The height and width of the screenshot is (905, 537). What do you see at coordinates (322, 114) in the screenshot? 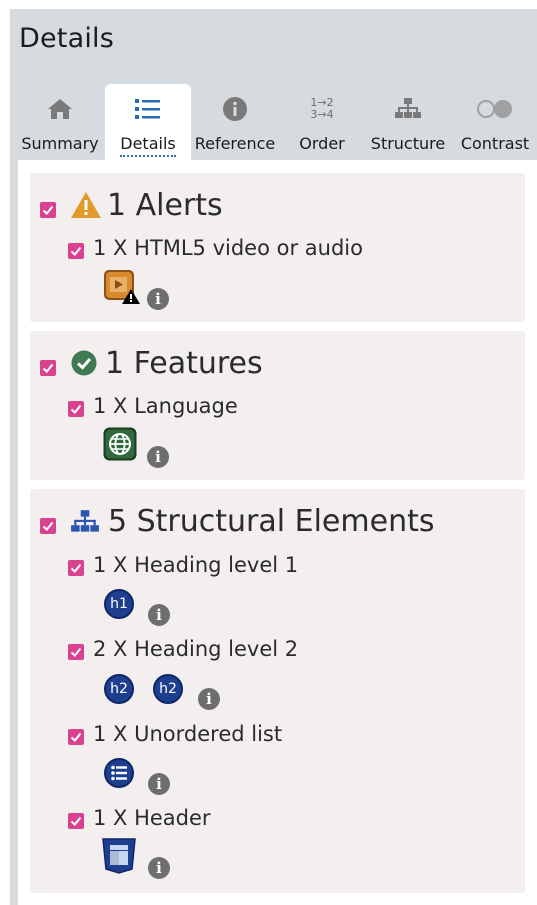
I see `order-icon-bottom: 3→4` at bounding box center [322, 114].